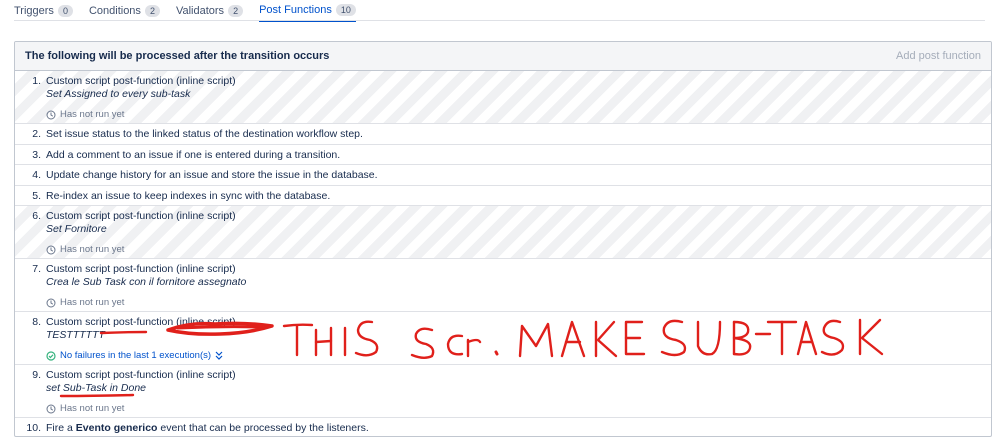 This screenshot has width=999, height=447. Describe the element at coordinates (499, 20) in the screenshot. I see `tab-divider` at that location.